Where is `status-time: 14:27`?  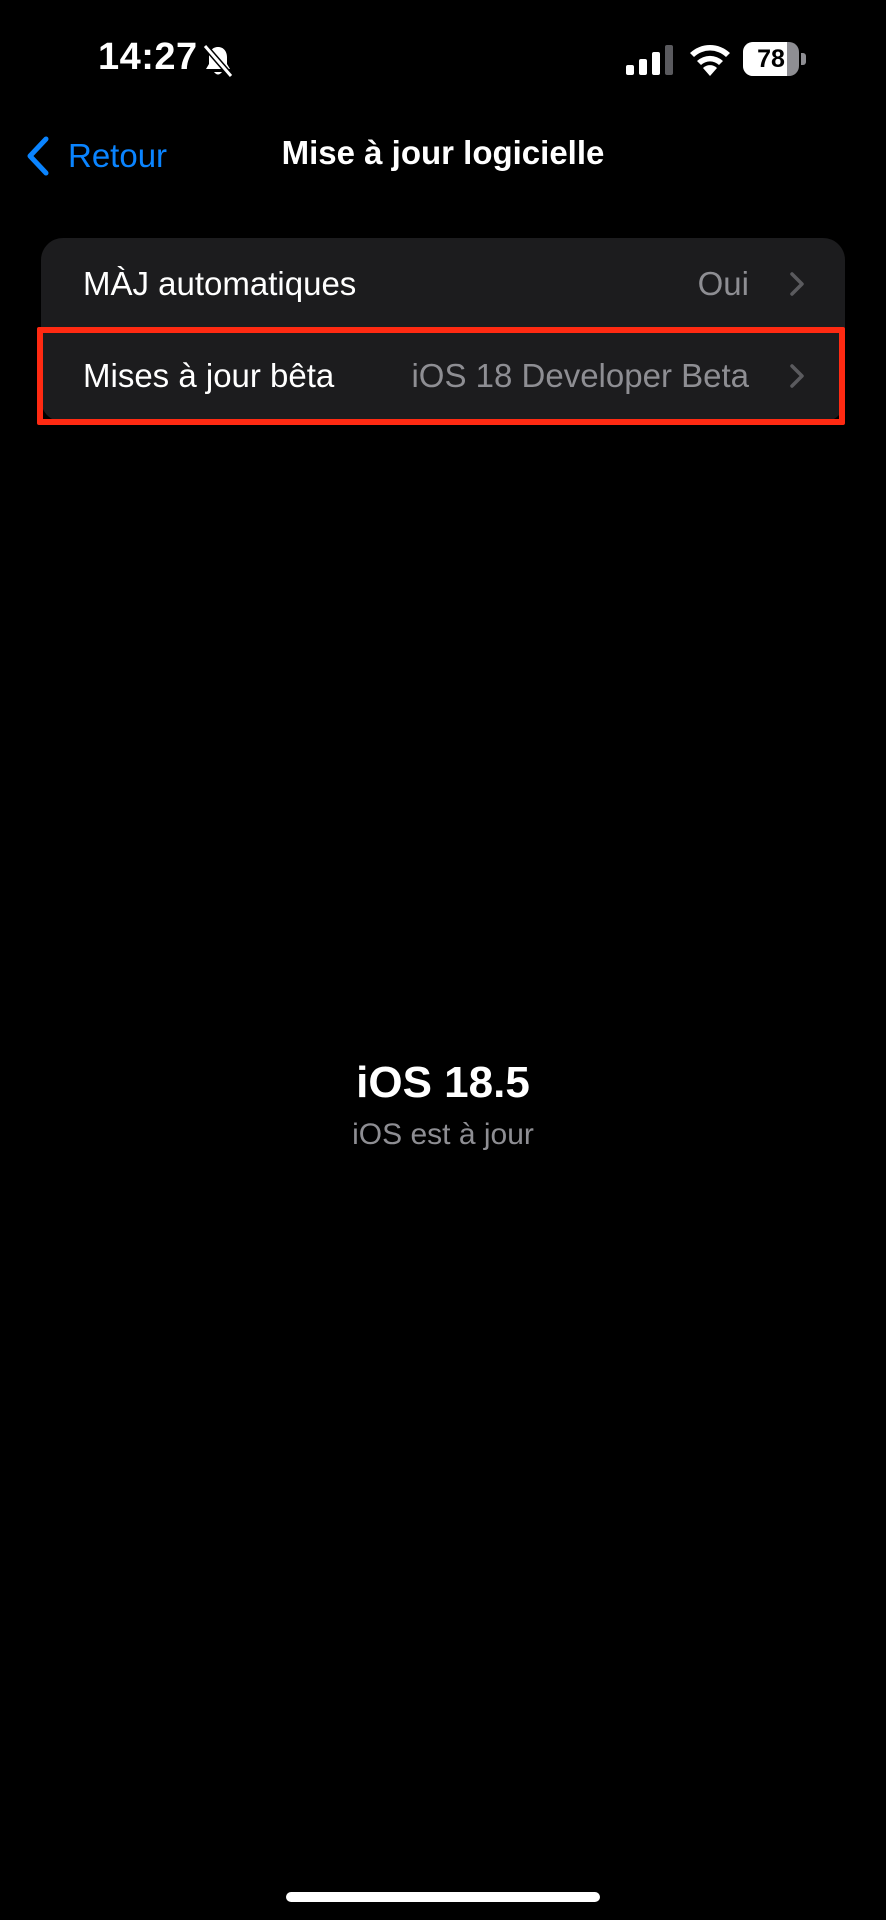
status-time: 14:27 is located at coordinates (148, 57).